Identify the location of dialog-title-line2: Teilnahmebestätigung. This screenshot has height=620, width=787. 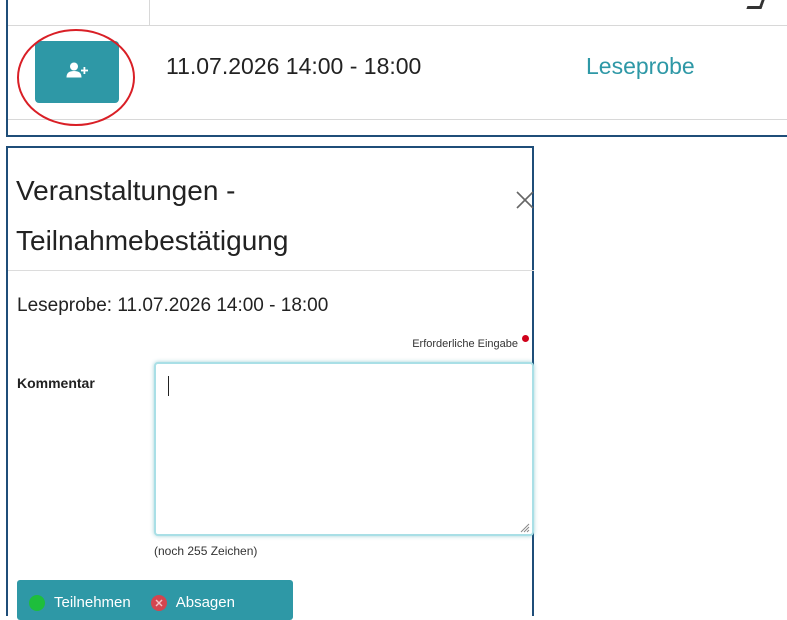
(152, 240).